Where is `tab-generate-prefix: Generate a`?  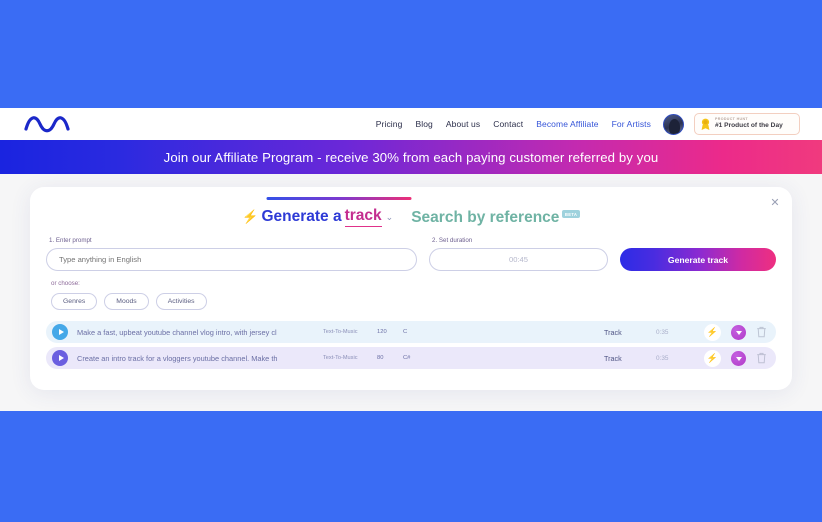 tab-generate-prefix: Generate a is located at coordinates (301, 216).